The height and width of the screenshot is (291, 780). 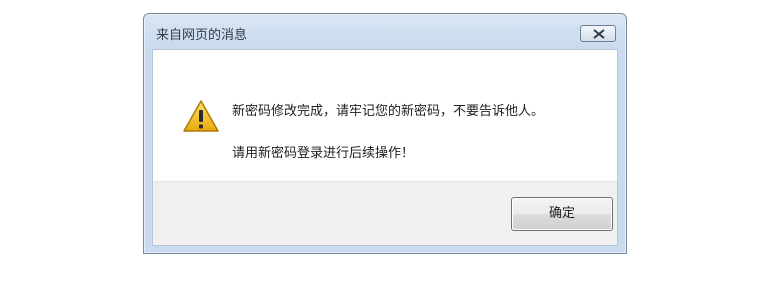 What do you see at coordinates (388, 111) in the screenshot?
I see `message-line-1: 新密码修改完成，请牢记您的新密码，不要告诉他人。` at bounding box center [388, 111].